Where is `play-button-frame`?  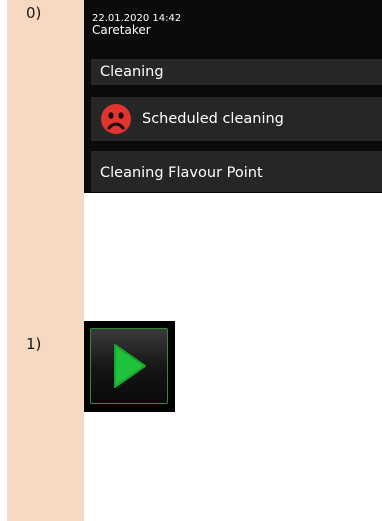
play-button-frame is located at coordinates (129, 366).